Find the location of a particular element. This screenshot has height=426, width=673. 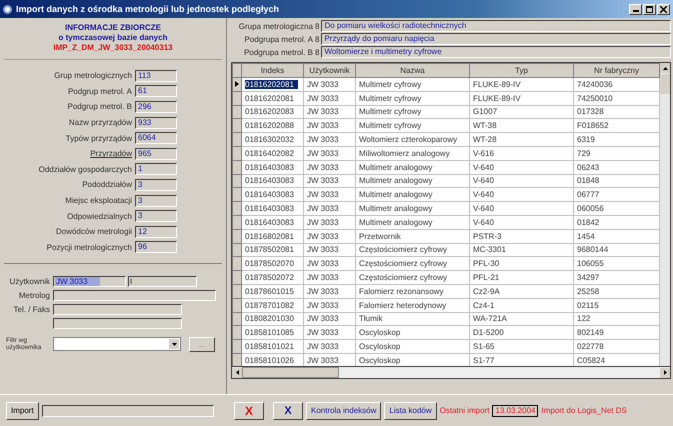

window-title: Import danych z ośrodka metrologii lub jednostek podległych is located at coordinates (148, 9).